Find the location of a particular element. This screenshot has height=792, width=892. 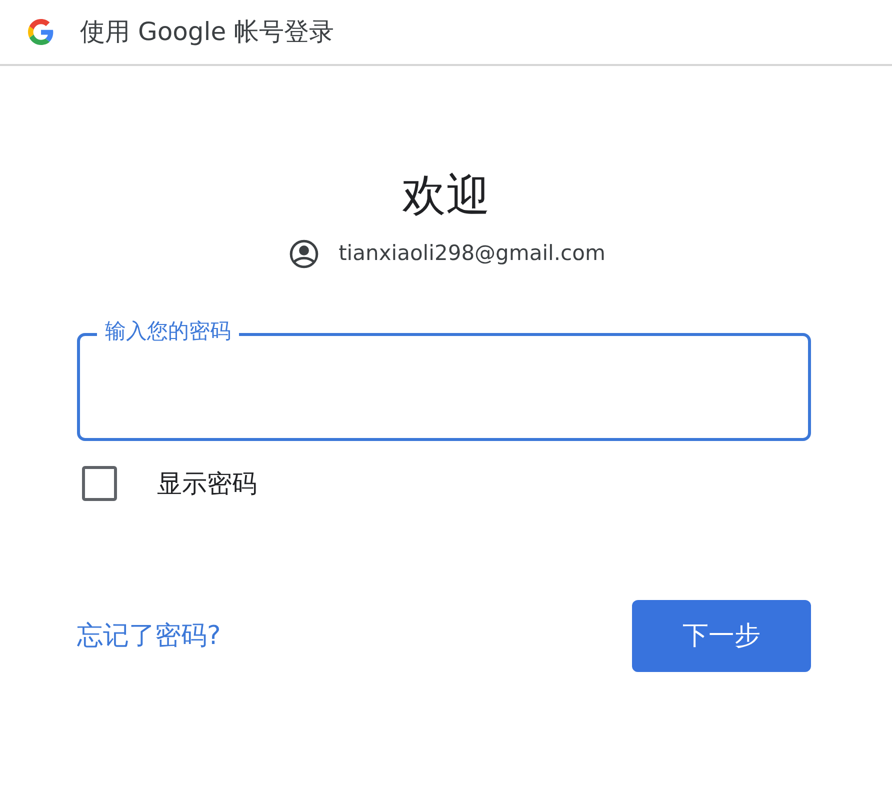

show-password-checkbox is located at coordinates (99, 484).